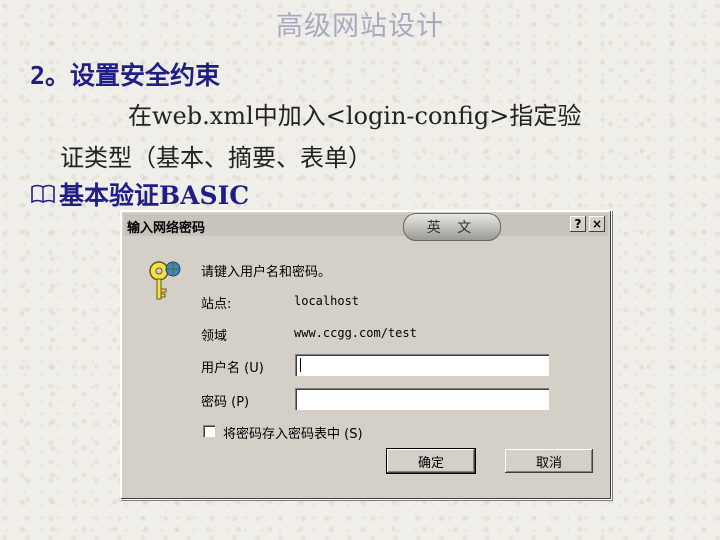  What do you see at coordinates (422, 399) in the screenshot?
I see `password-field` at bounding box center [422, 399].